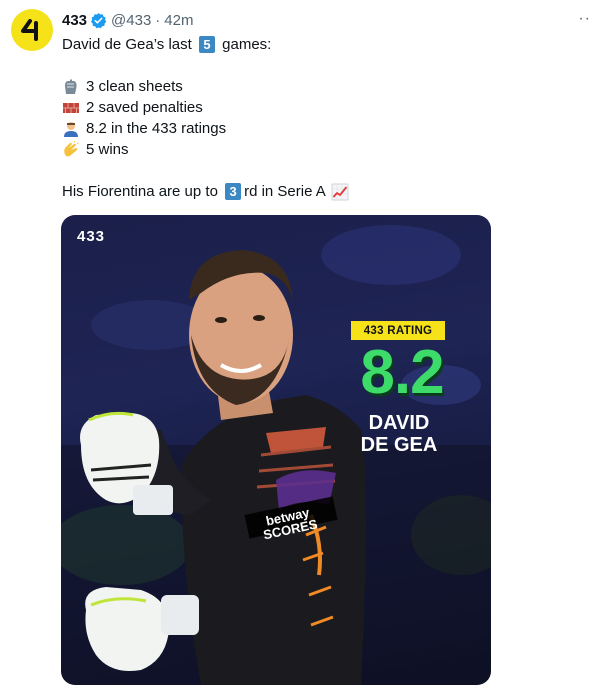 Image resolution: width=599 pixels, height=685 pixels. I want to click on clapping-hands-icon, so click(72, 149).